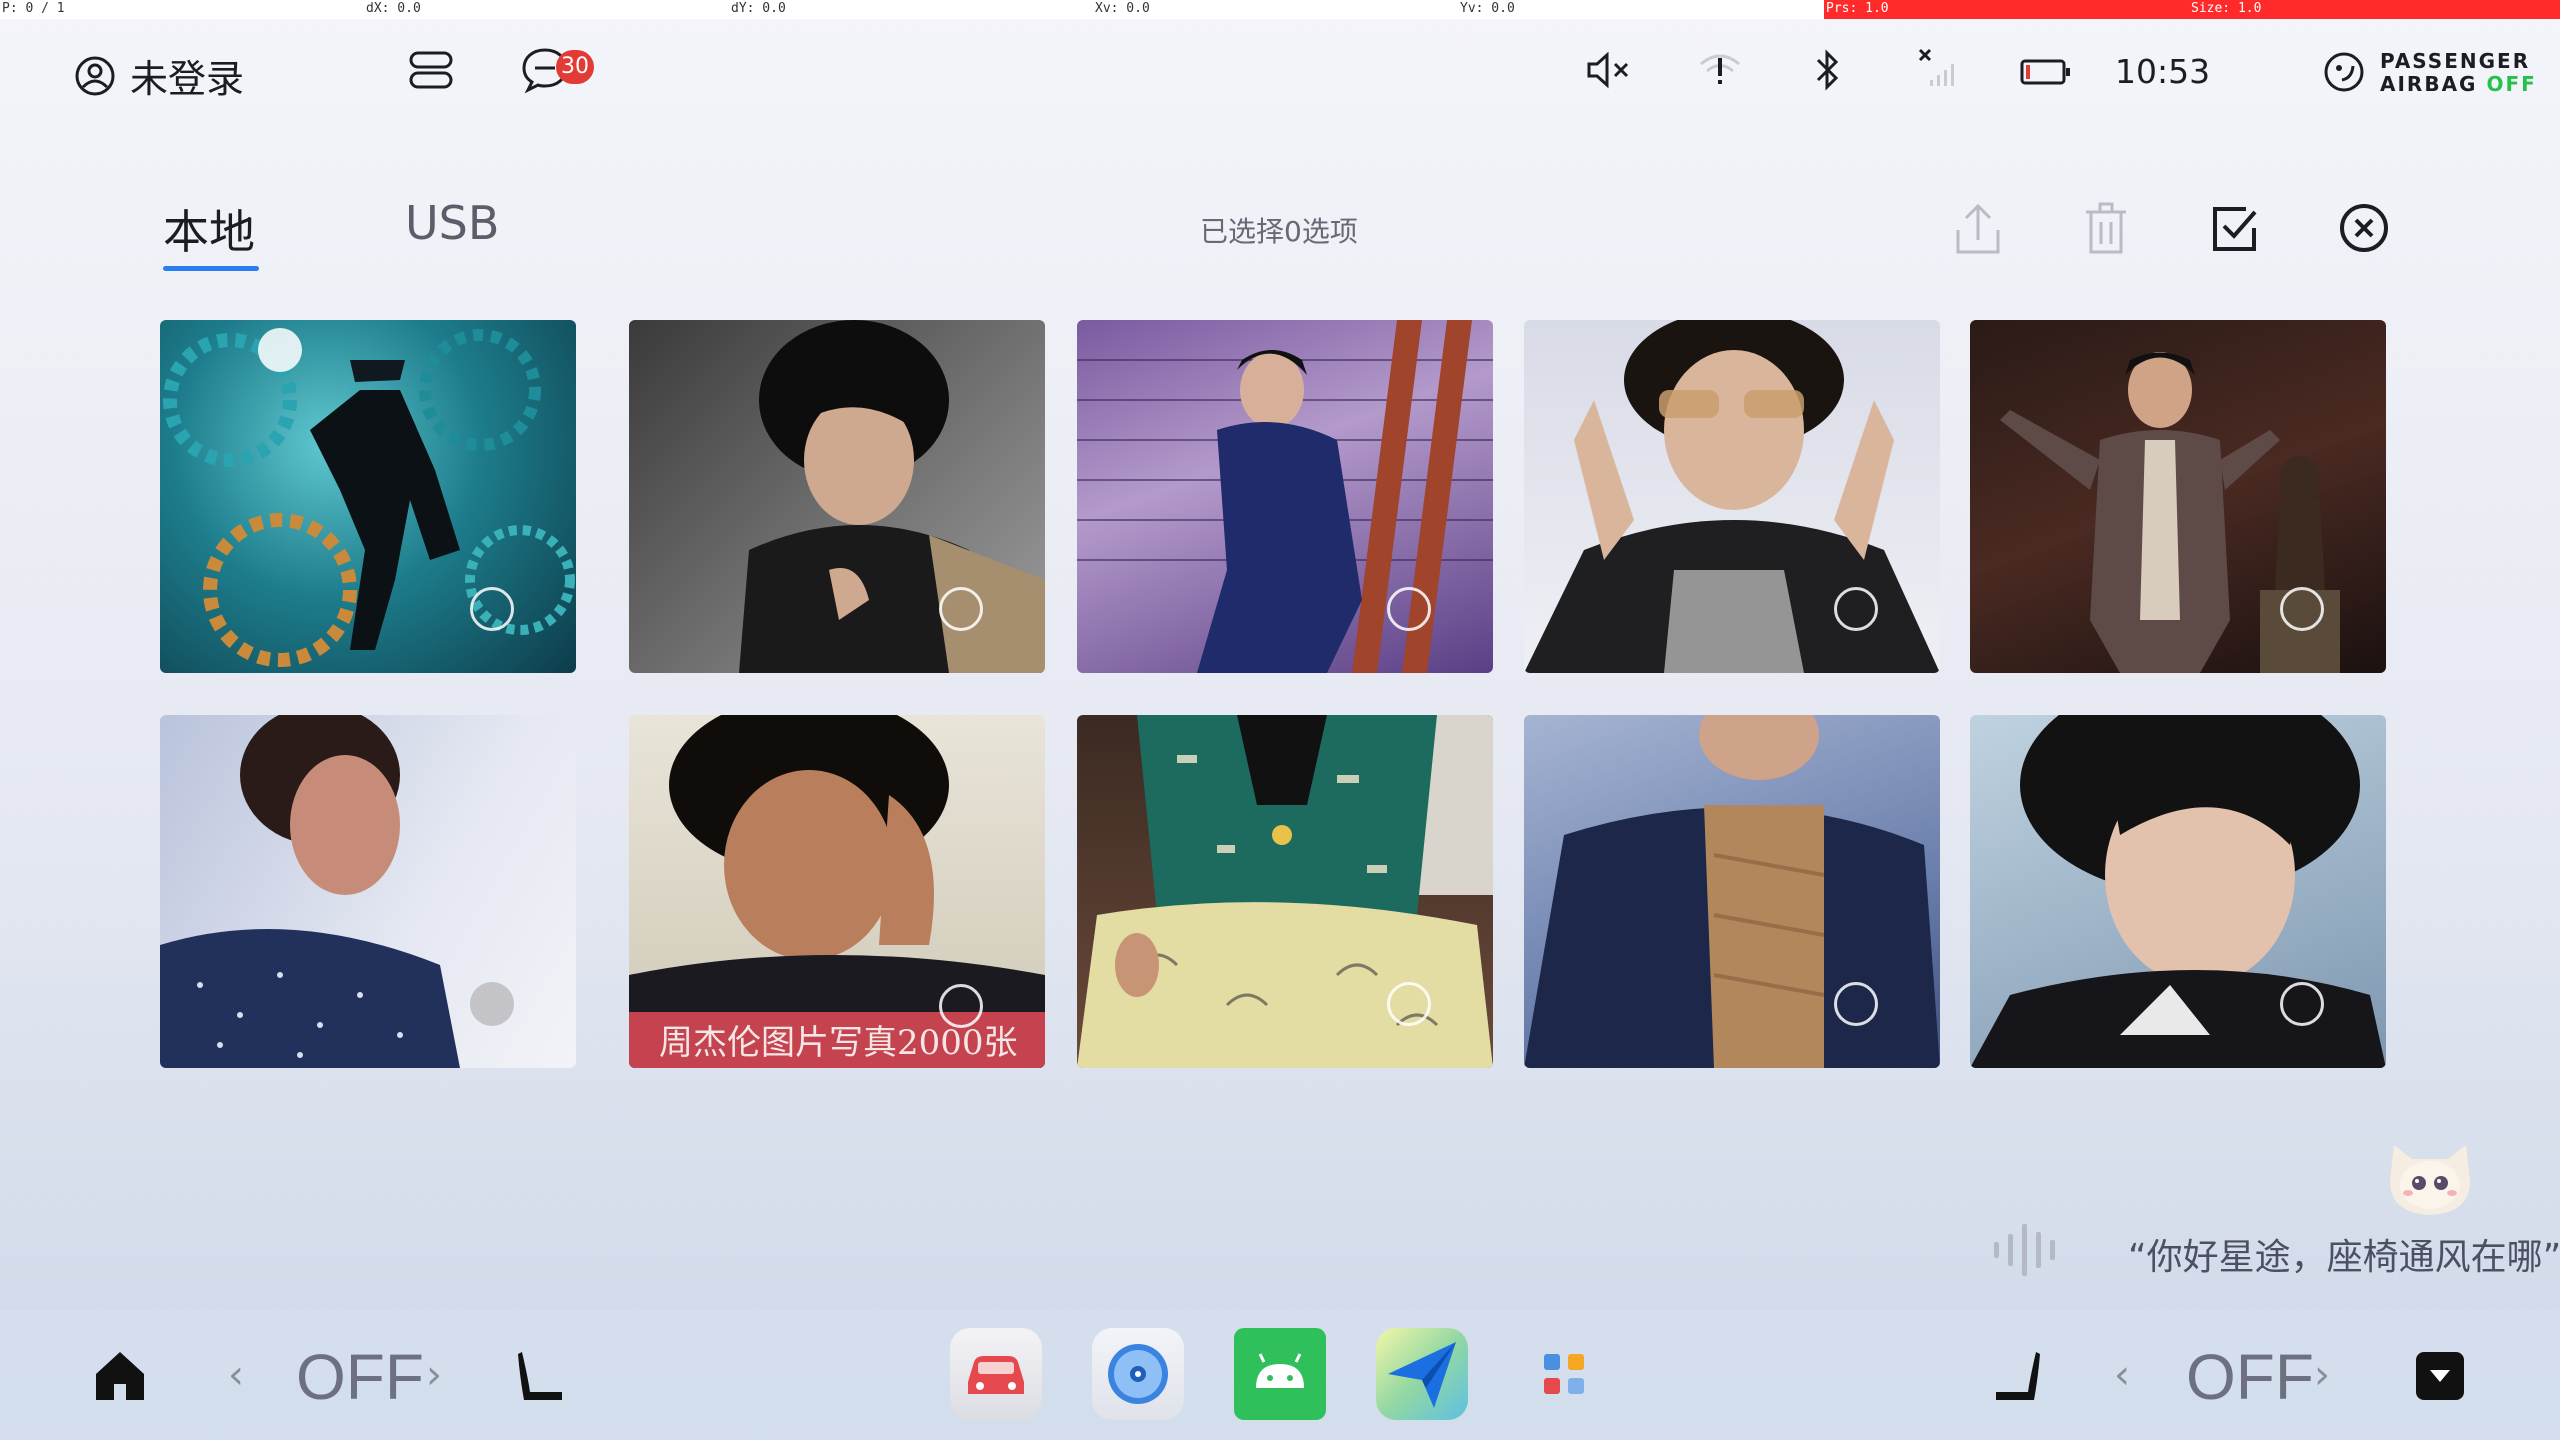 This screenshot has height=1440, width=2560. What do you see at coordinates (2017, 1378) in the screenshot?
I see `right-seat-icon` at bounding box center [2017, 1378].